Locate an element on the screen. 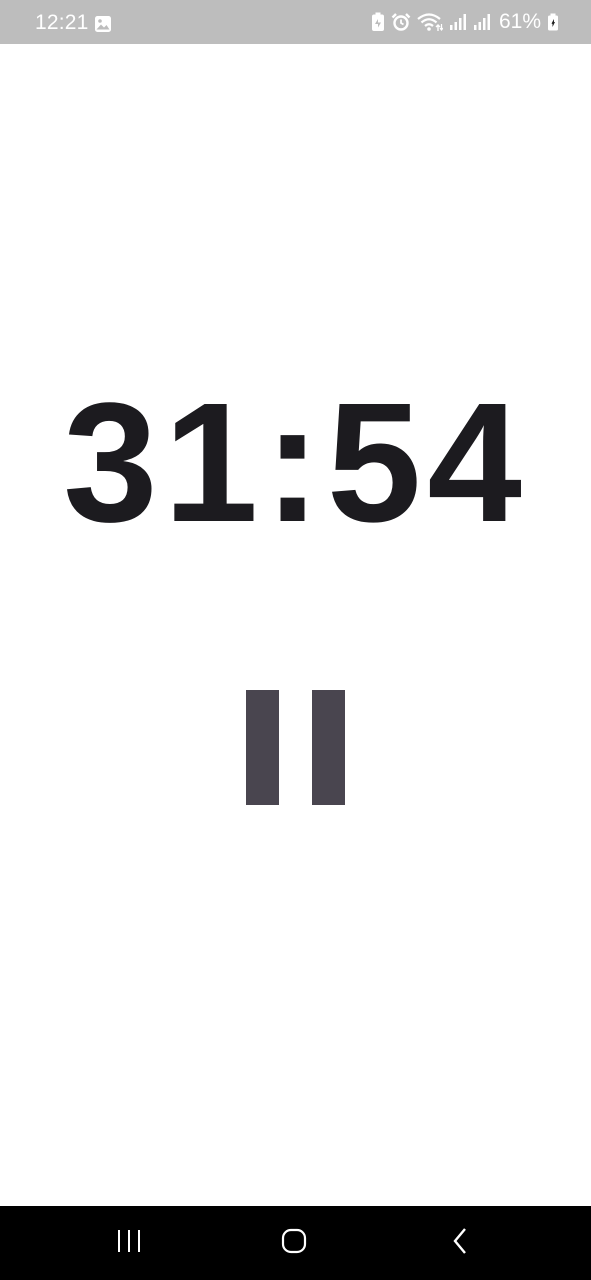 Image resolution: width=591 pixels, height=1280 pixels. wifi-icon is located at coordinates (430, 22).